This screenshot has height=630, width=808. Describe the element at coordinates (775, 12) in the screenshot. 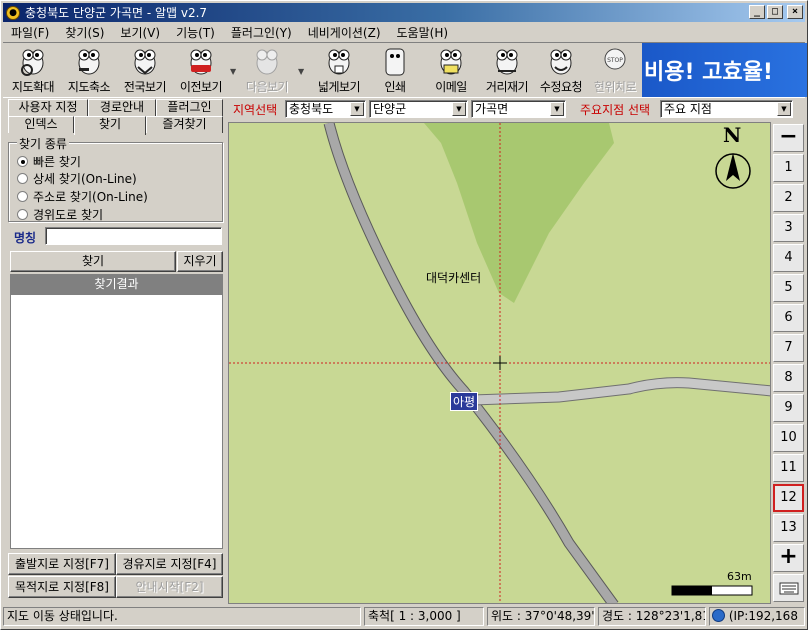

I see `maximize-button: □` at that location.